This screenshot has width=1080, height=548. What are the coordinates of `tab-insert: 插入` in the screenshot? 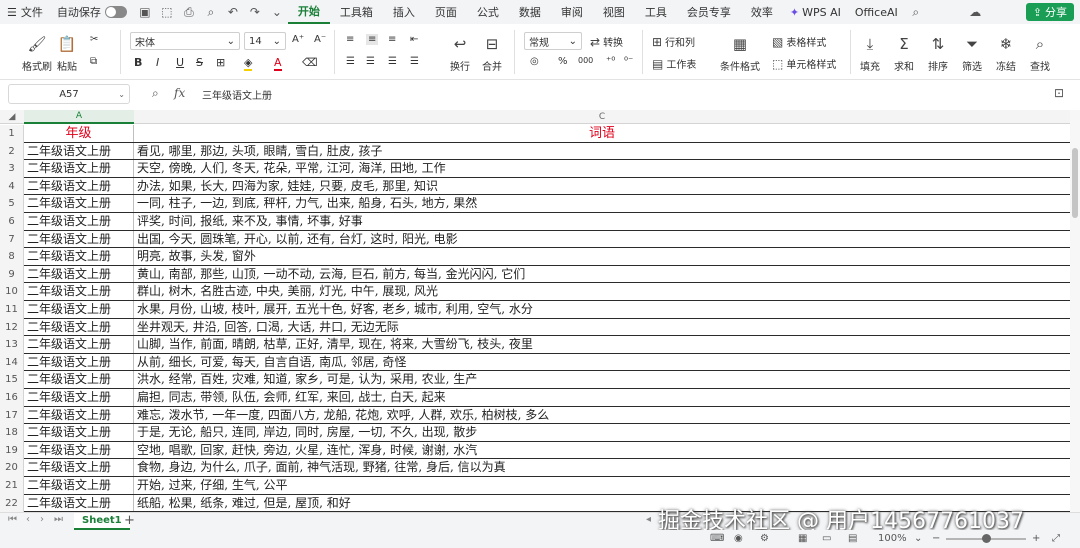 It's located at (404, 12).